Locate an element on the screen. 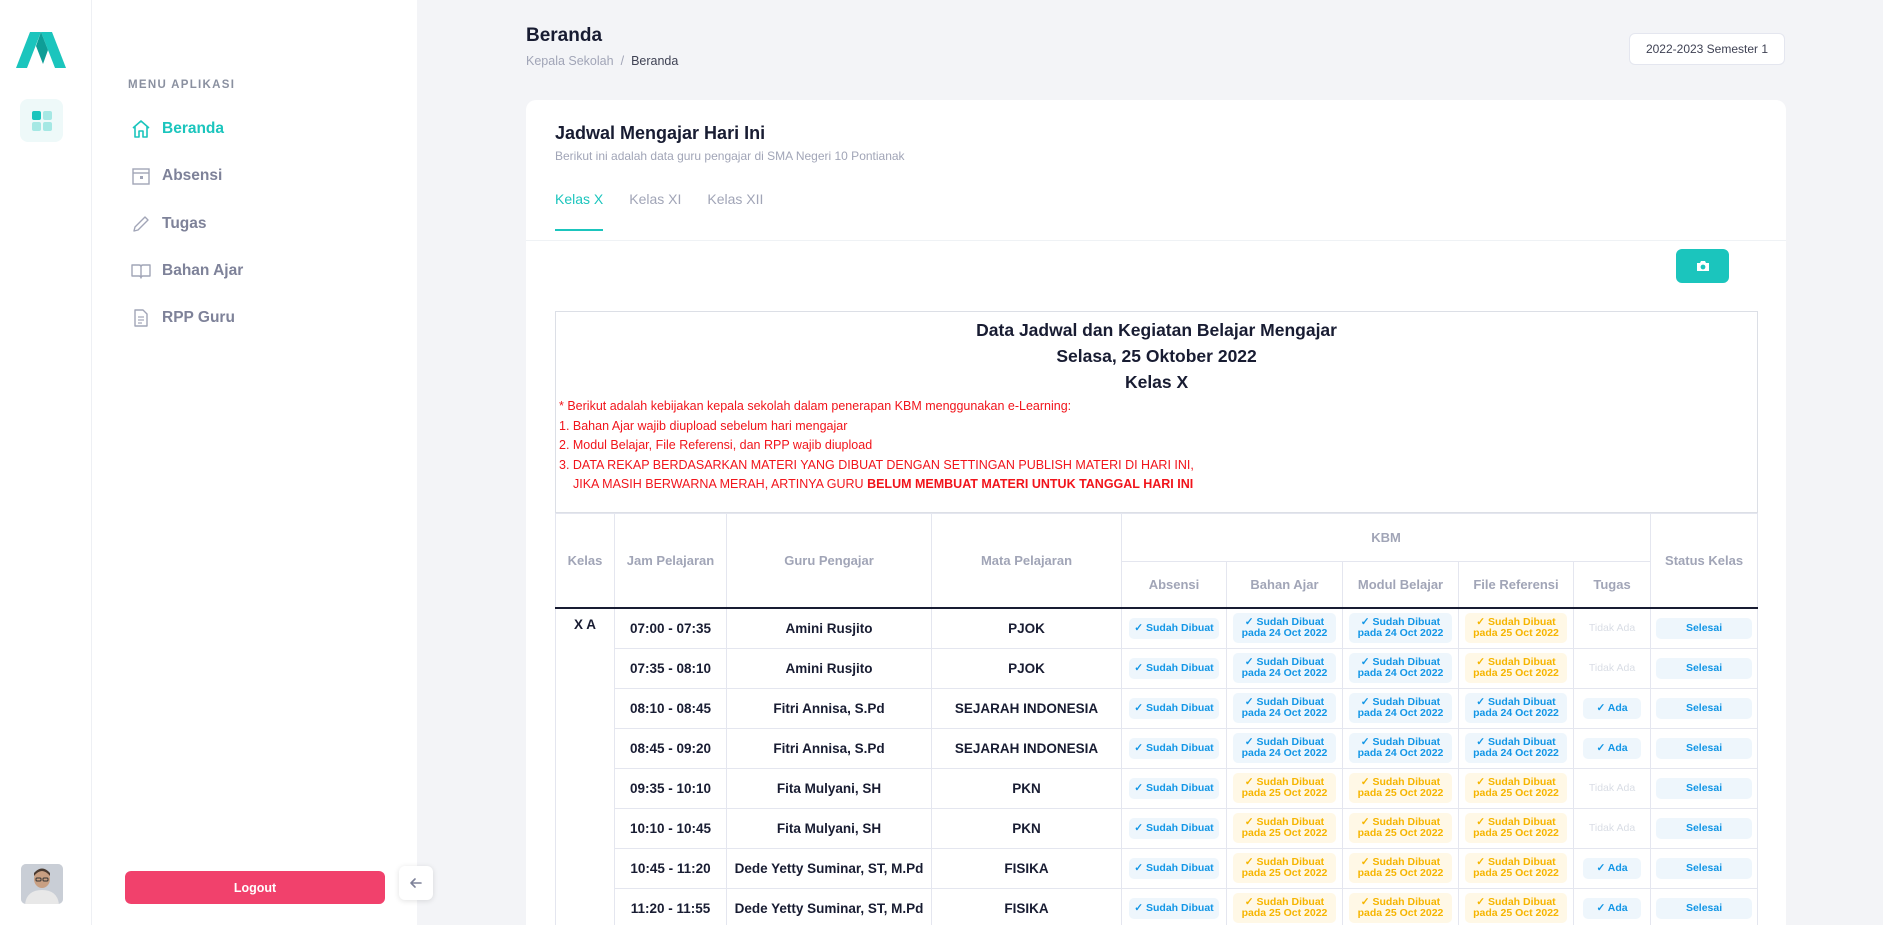  user-avatar is located at coordinates (42, 884).